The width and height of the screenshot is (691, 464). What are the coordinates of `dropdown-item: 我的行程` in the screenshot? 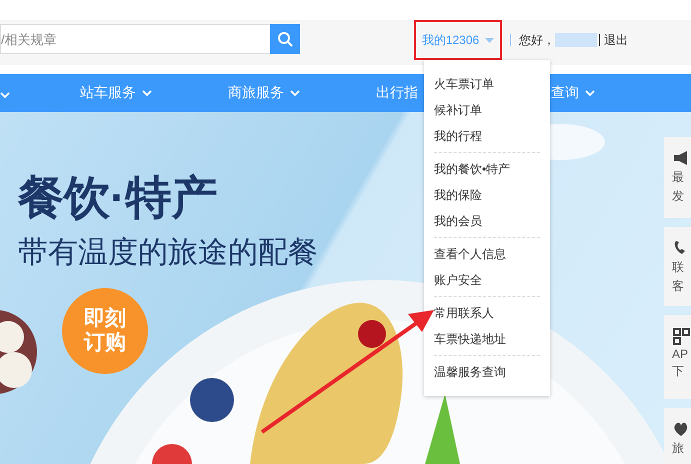 It's located at (487, 136).